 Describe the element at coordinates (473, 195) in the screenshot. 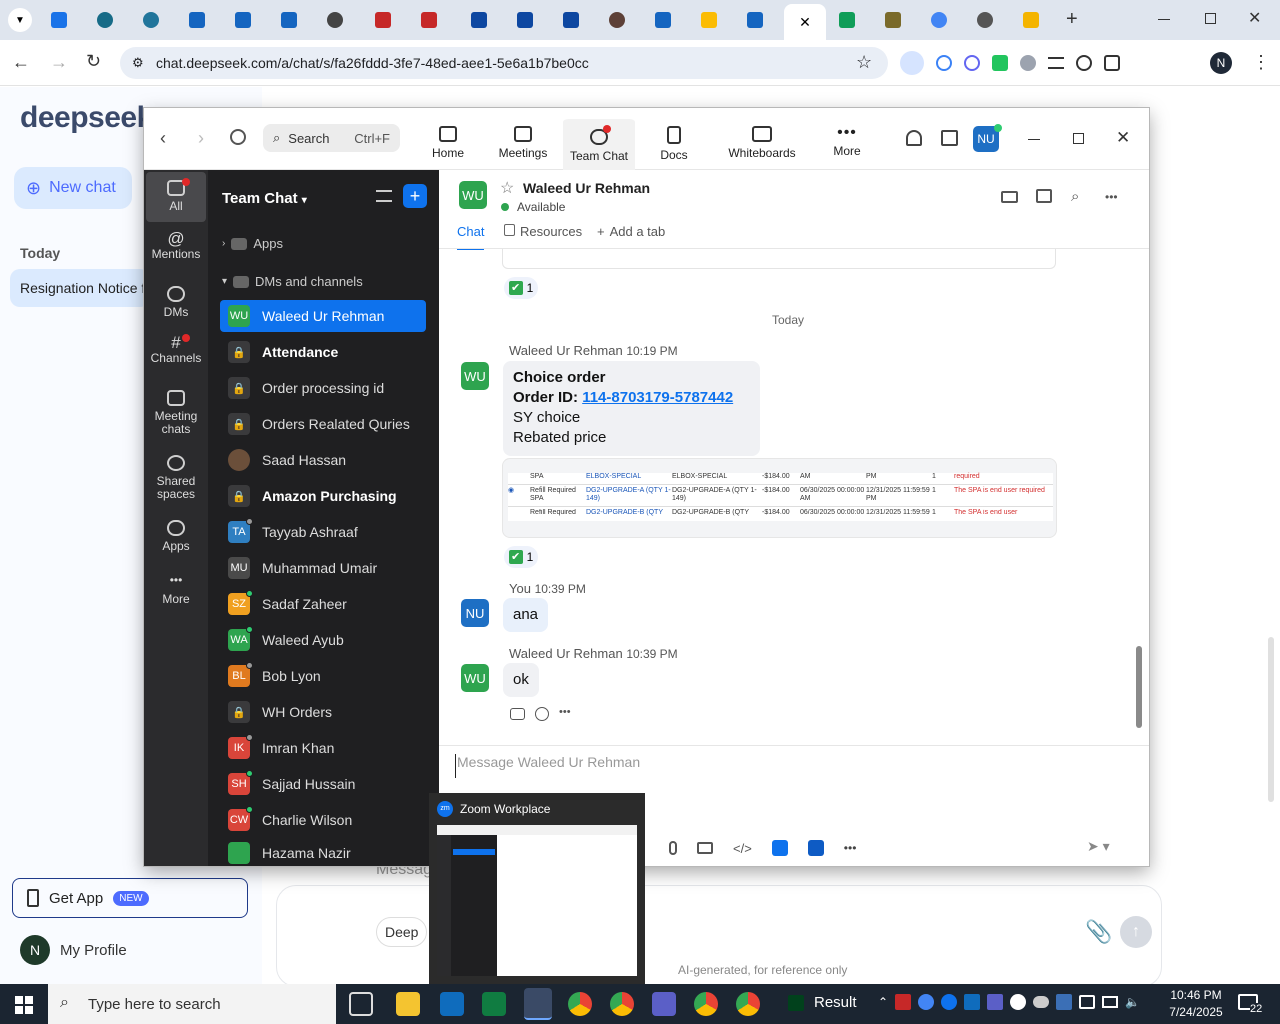

I see `header-avatar: WU` at that location.